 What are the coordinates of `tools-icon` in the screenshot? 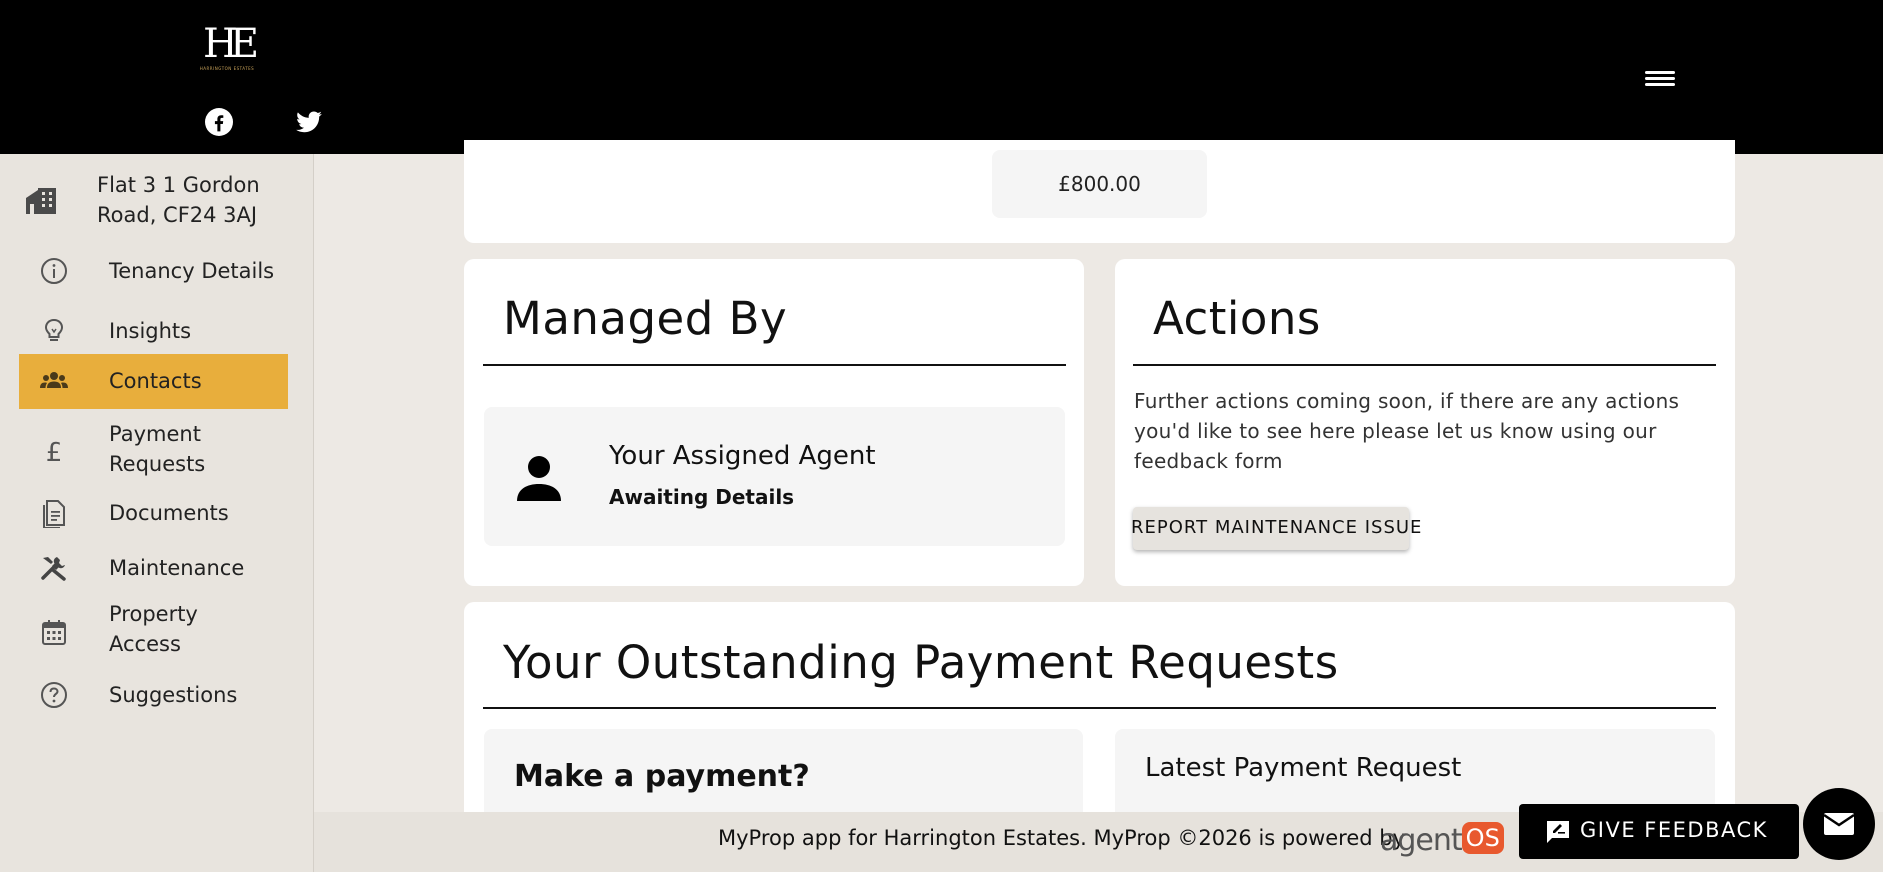 It's located at (53, 569).